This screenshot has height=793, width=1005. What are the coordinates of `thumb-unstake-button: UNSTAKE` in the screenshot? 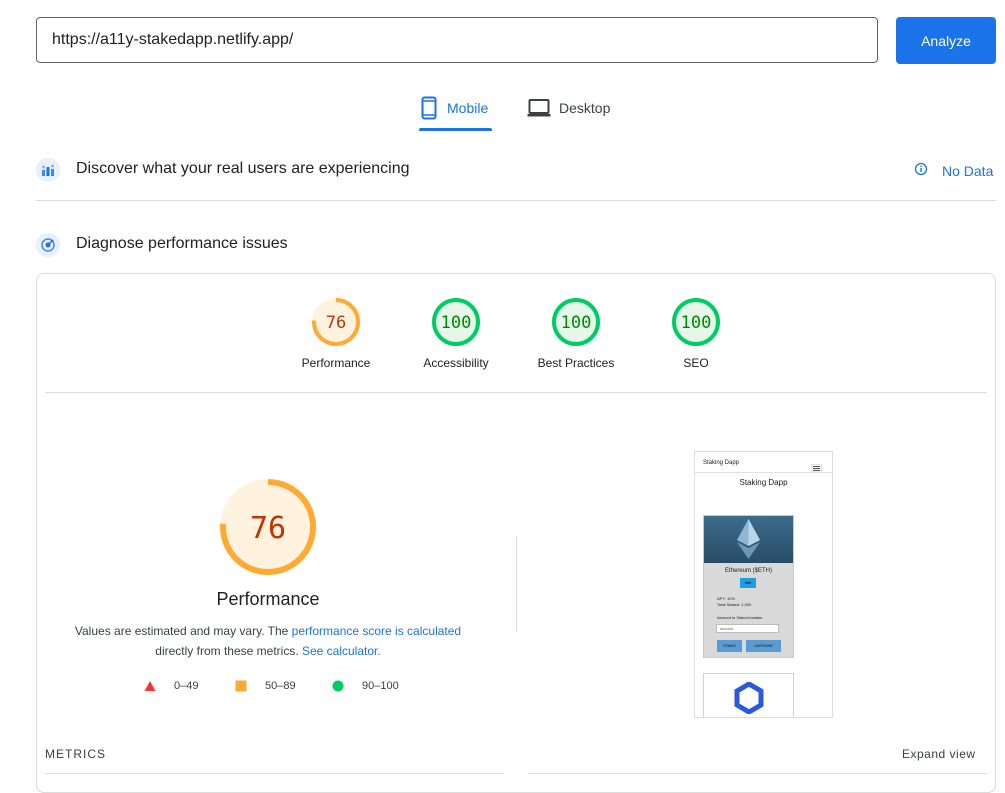 It's located at (763, 646).